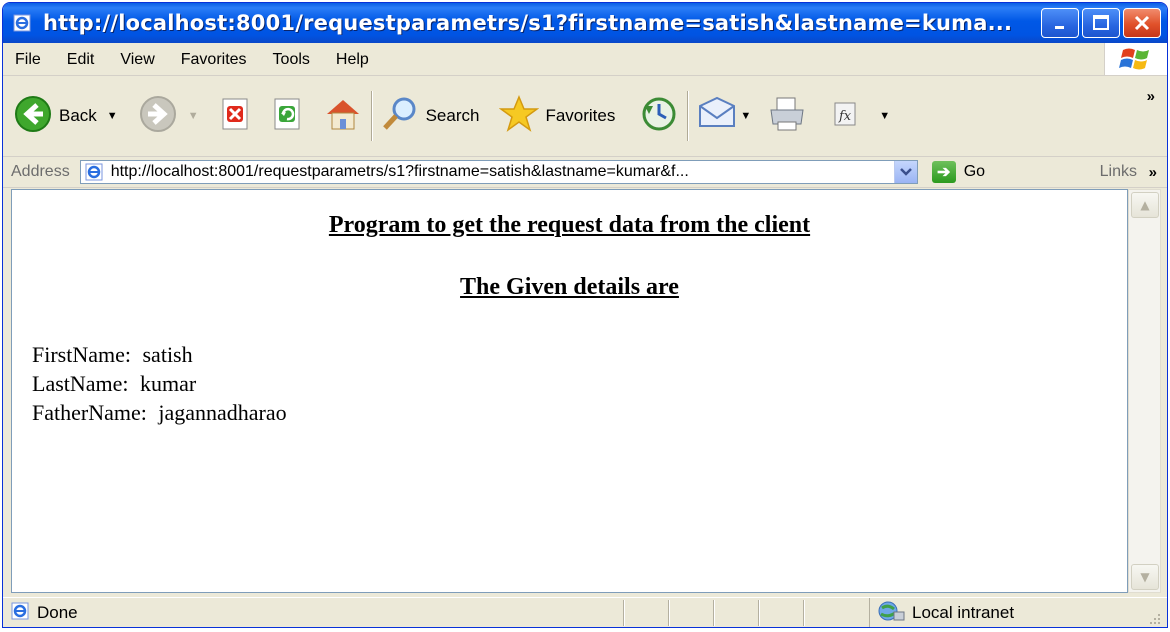  Describe the element at coordinates (40, 171) in the screenshot. I see `address-label: Address` at that location.